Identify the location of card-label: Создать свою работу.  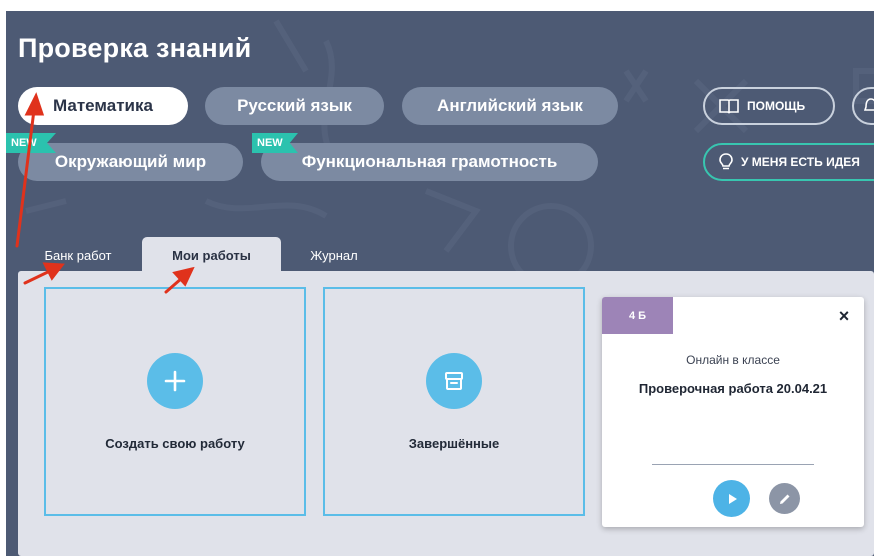
(175, 443).